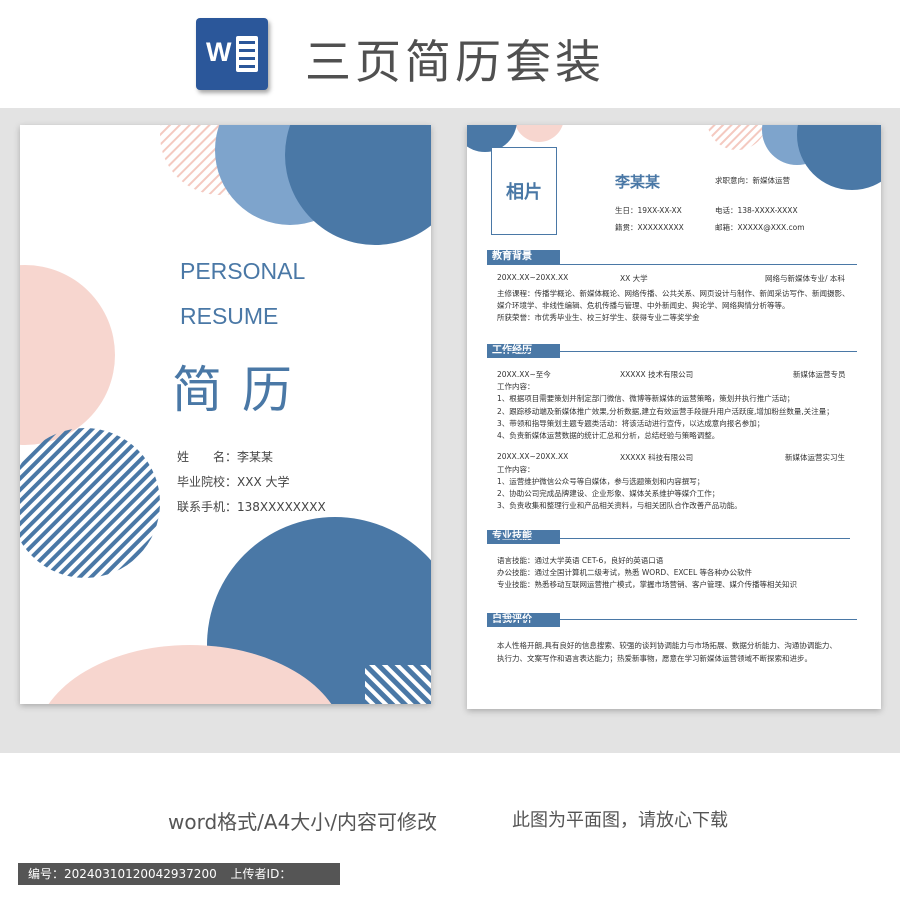 The width and height of the screenshot is (900, 907). What do you see at coordinates (657, 457) in the screenshot?
I see `job-company: XXXXX 科技有限公司` at bounding box center [657, 457].